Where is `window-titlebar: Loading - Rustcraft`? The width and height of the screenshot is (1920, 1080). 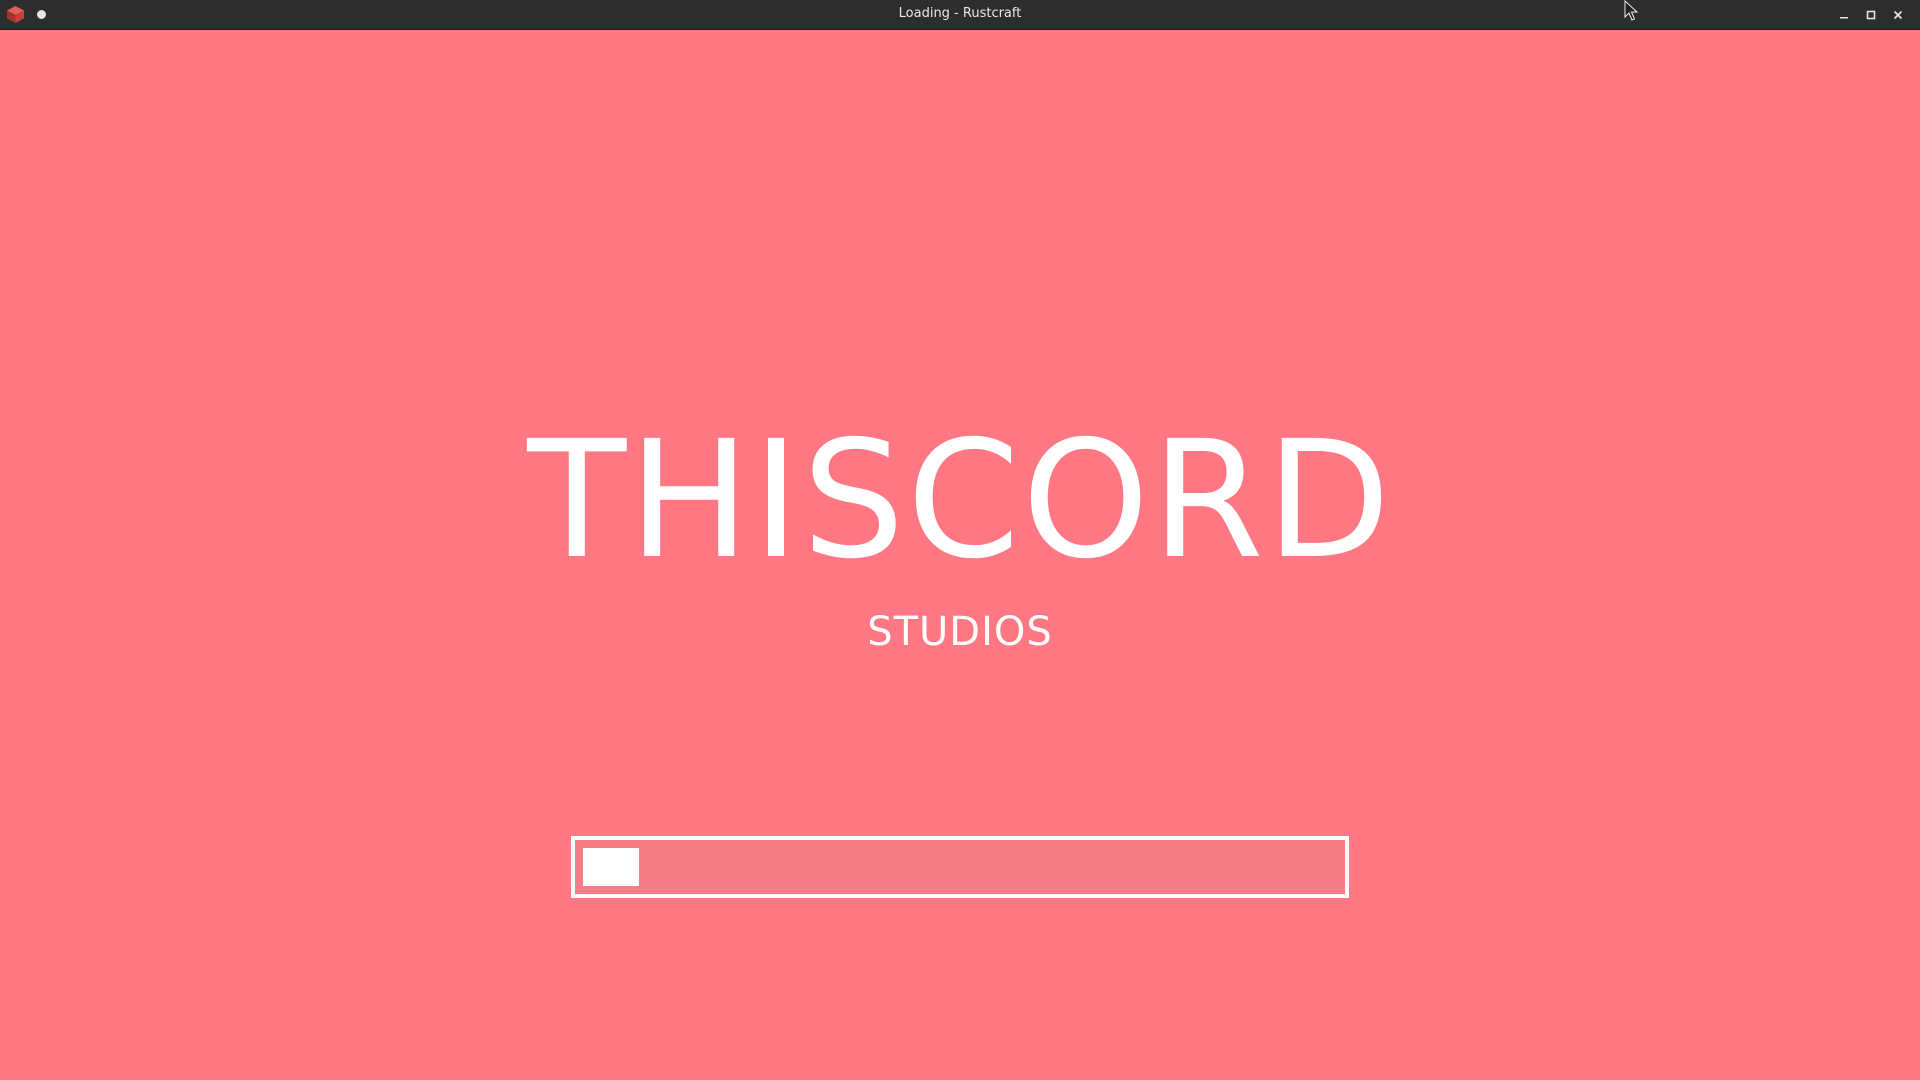 window-titlebar: Loading - Rustcraft is located at coordinates (960, 15).